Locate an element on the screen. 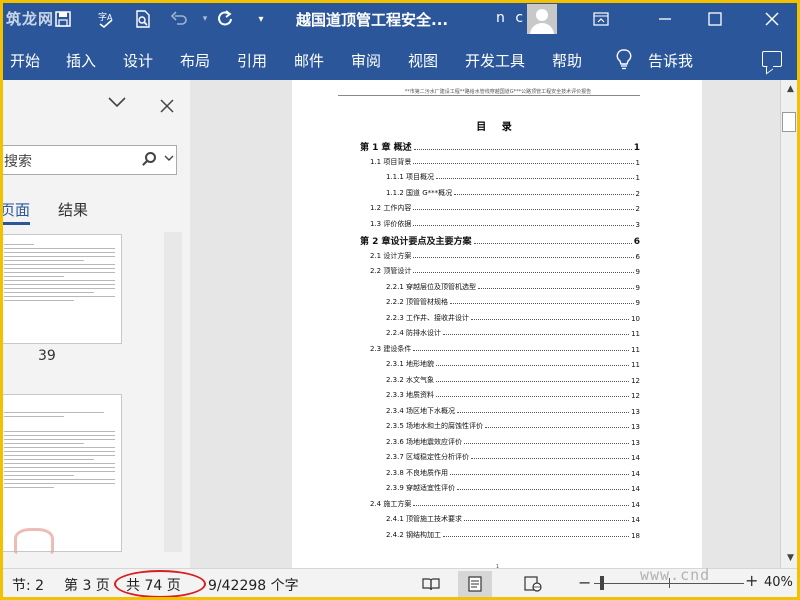  toc-entry: 2.3.8 不良地质作用 14 is located at coordinates (513, 473).